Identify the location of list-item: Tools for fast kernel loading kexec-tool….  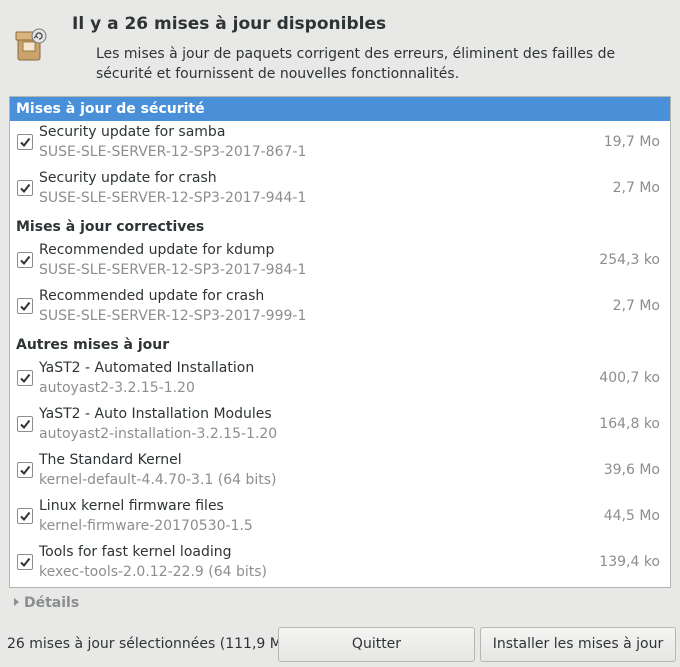
(340, 564).